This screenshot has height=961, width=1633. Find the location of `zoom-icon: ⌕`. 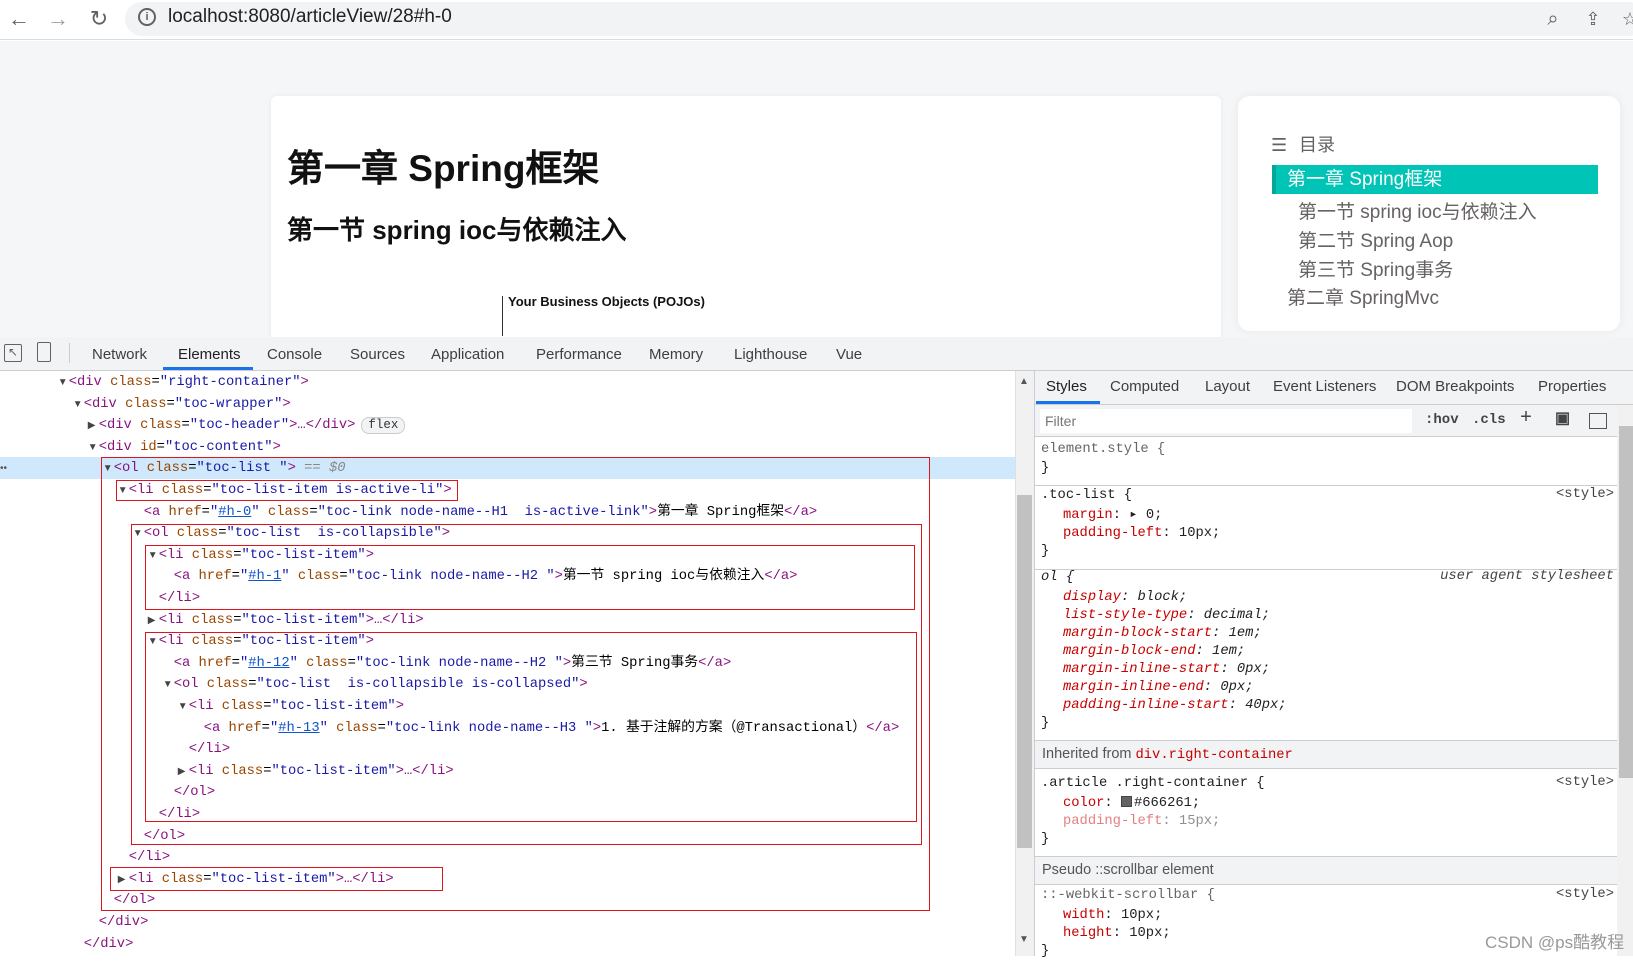

zoom-icon: ⌕ is located at coordinates (1553, 19).